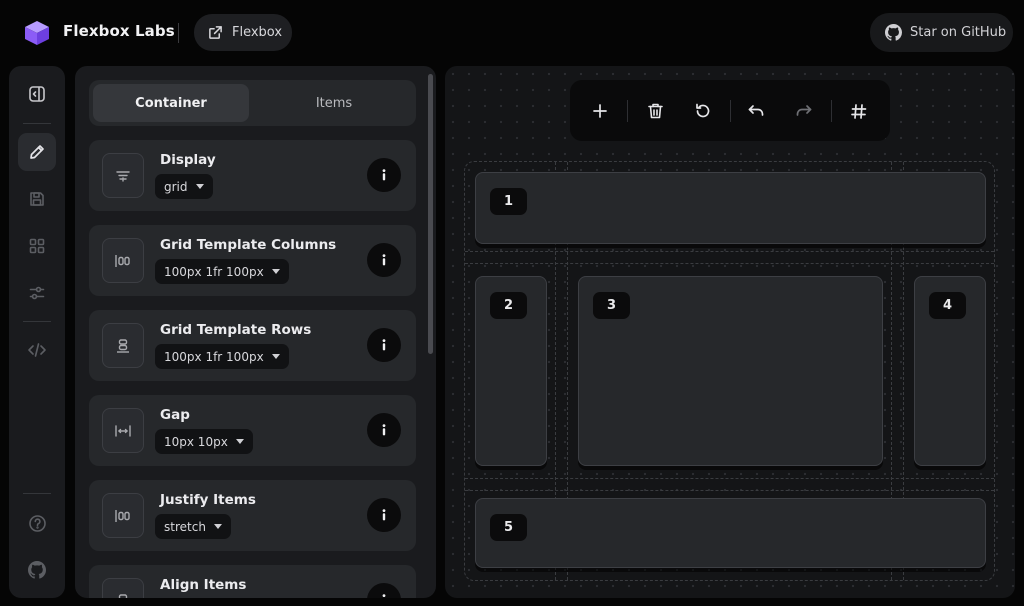 The width and height of the screenshot is (1024, 606). Describe the element at coordinates (508, 305) in the screenshot. I see `grid-item-badge: 2` at that location.